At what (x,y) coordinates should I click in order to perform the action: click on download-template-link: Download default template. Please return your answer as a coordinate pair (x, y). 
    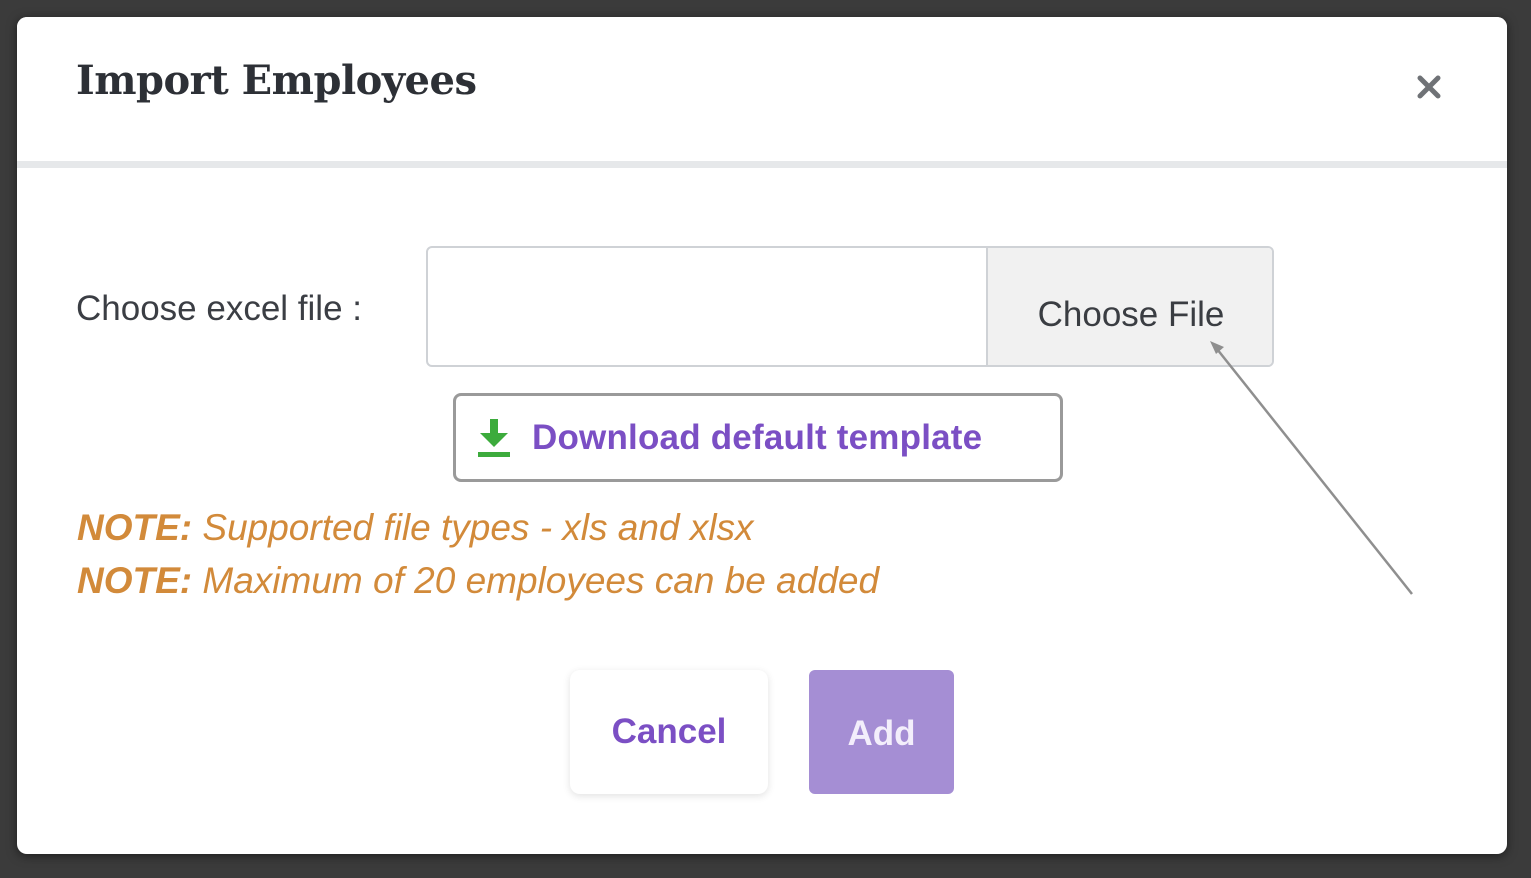
    Looking at the image, I should click on (758, 437).